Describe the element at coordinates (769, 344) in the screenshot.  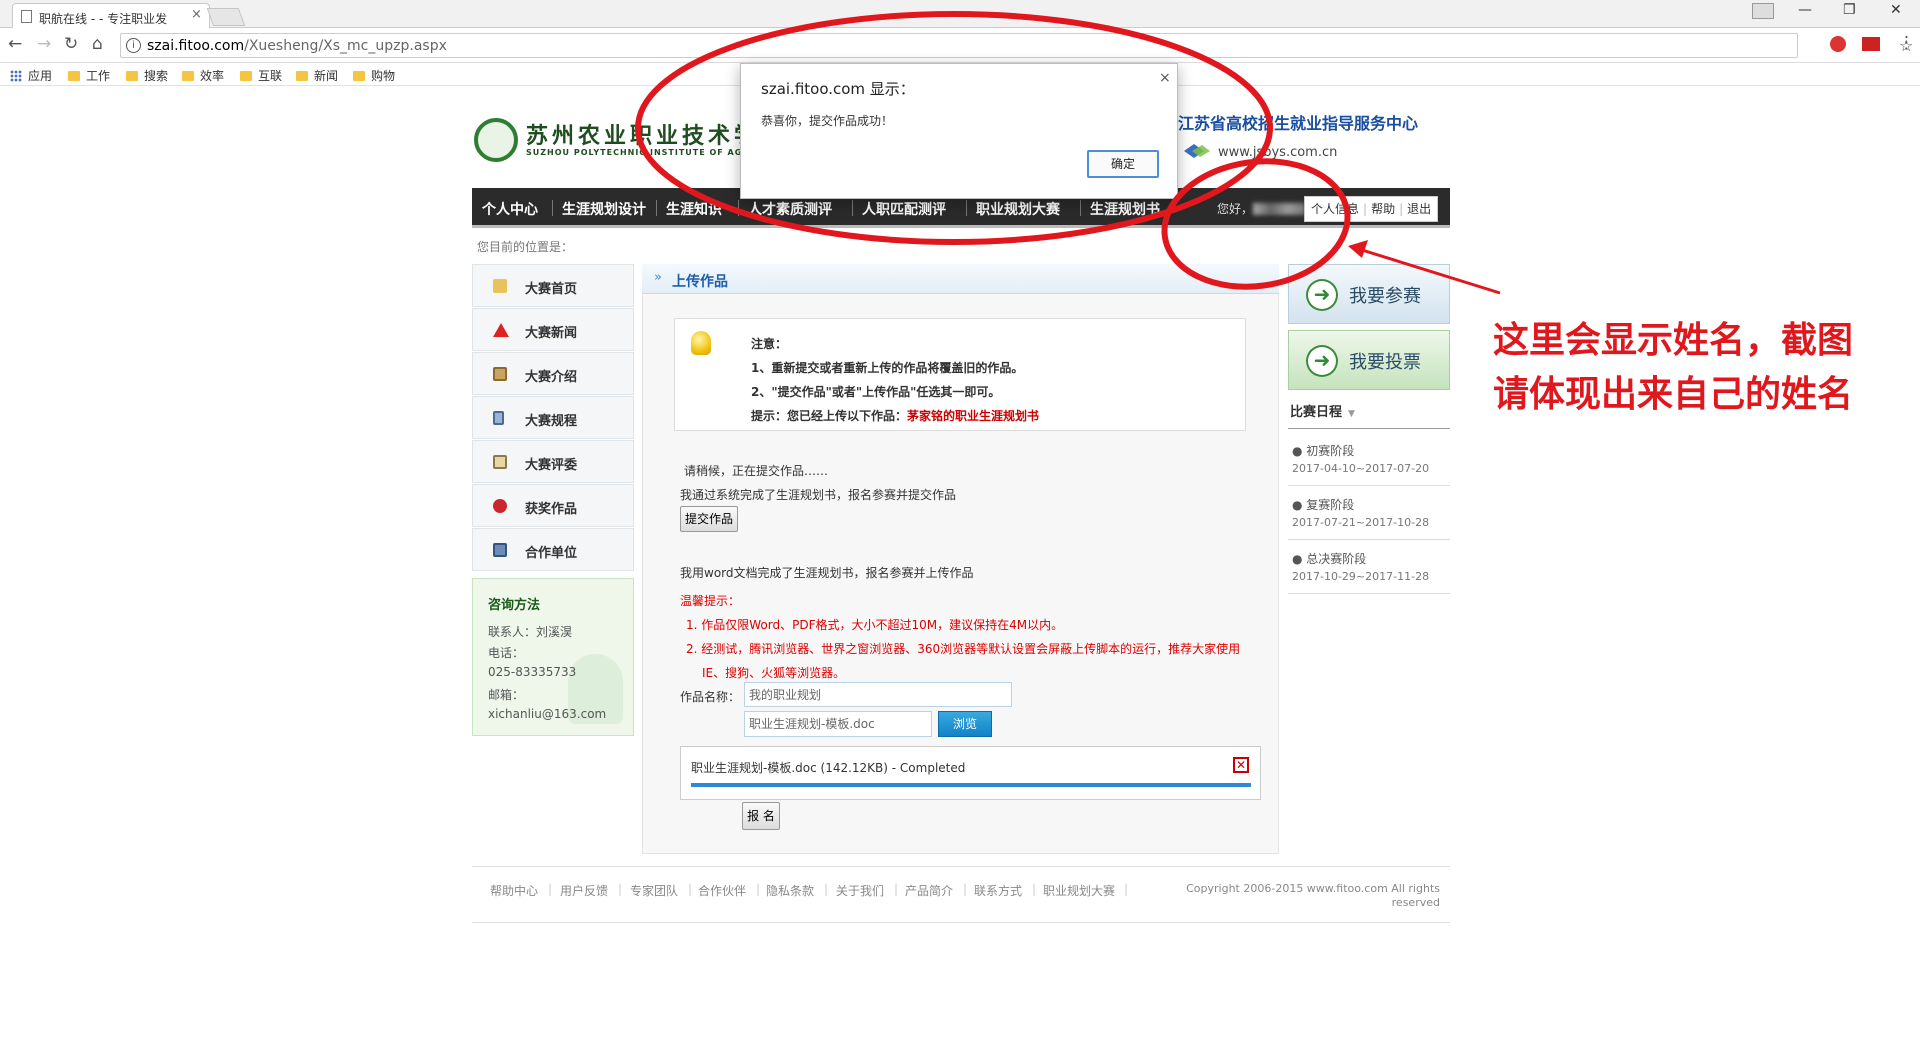
I see `notice-title: 注意：` at that location.